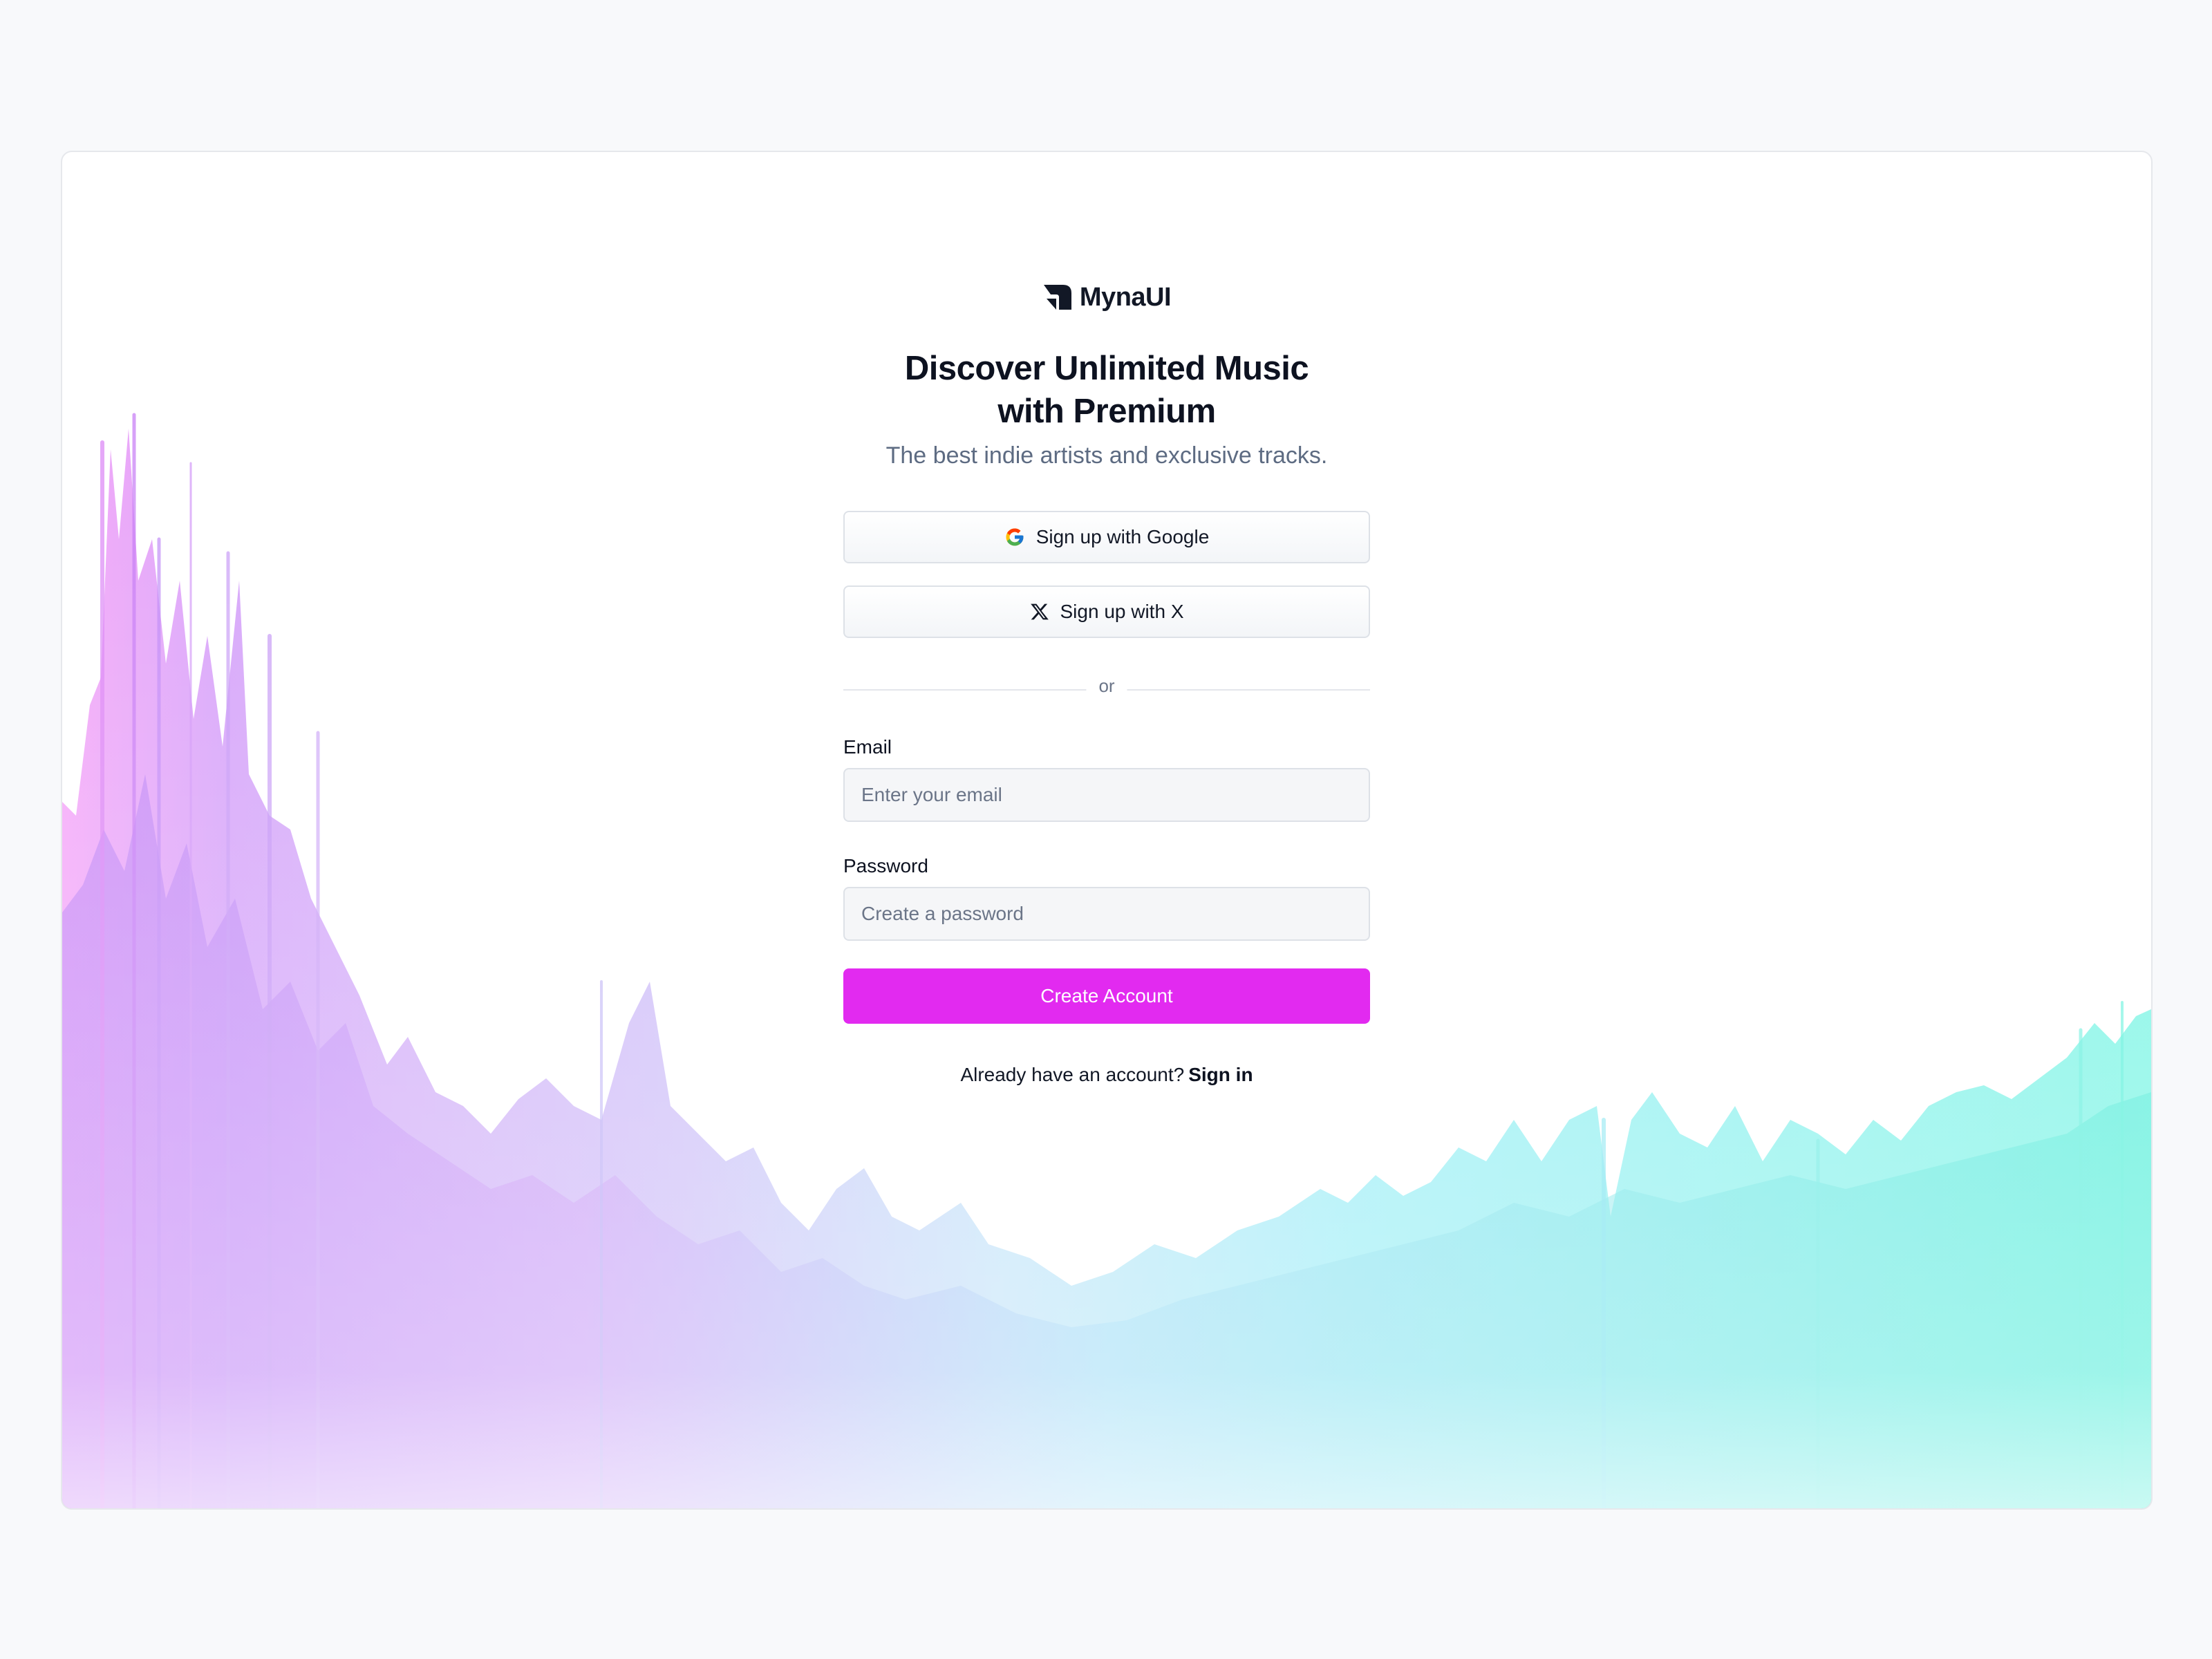 The image size is (2212, 1659). I want to click on x-signup-button: Sign up with X, so click(1106, 611).